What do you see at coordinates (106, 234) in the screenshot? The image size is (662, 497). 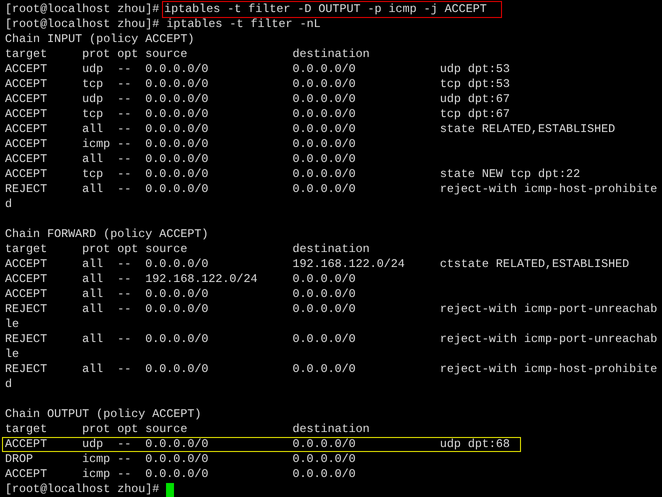 I see `output-text: Chain FORWARD (policy ACCEPT)` at bounding box center [106, 234].